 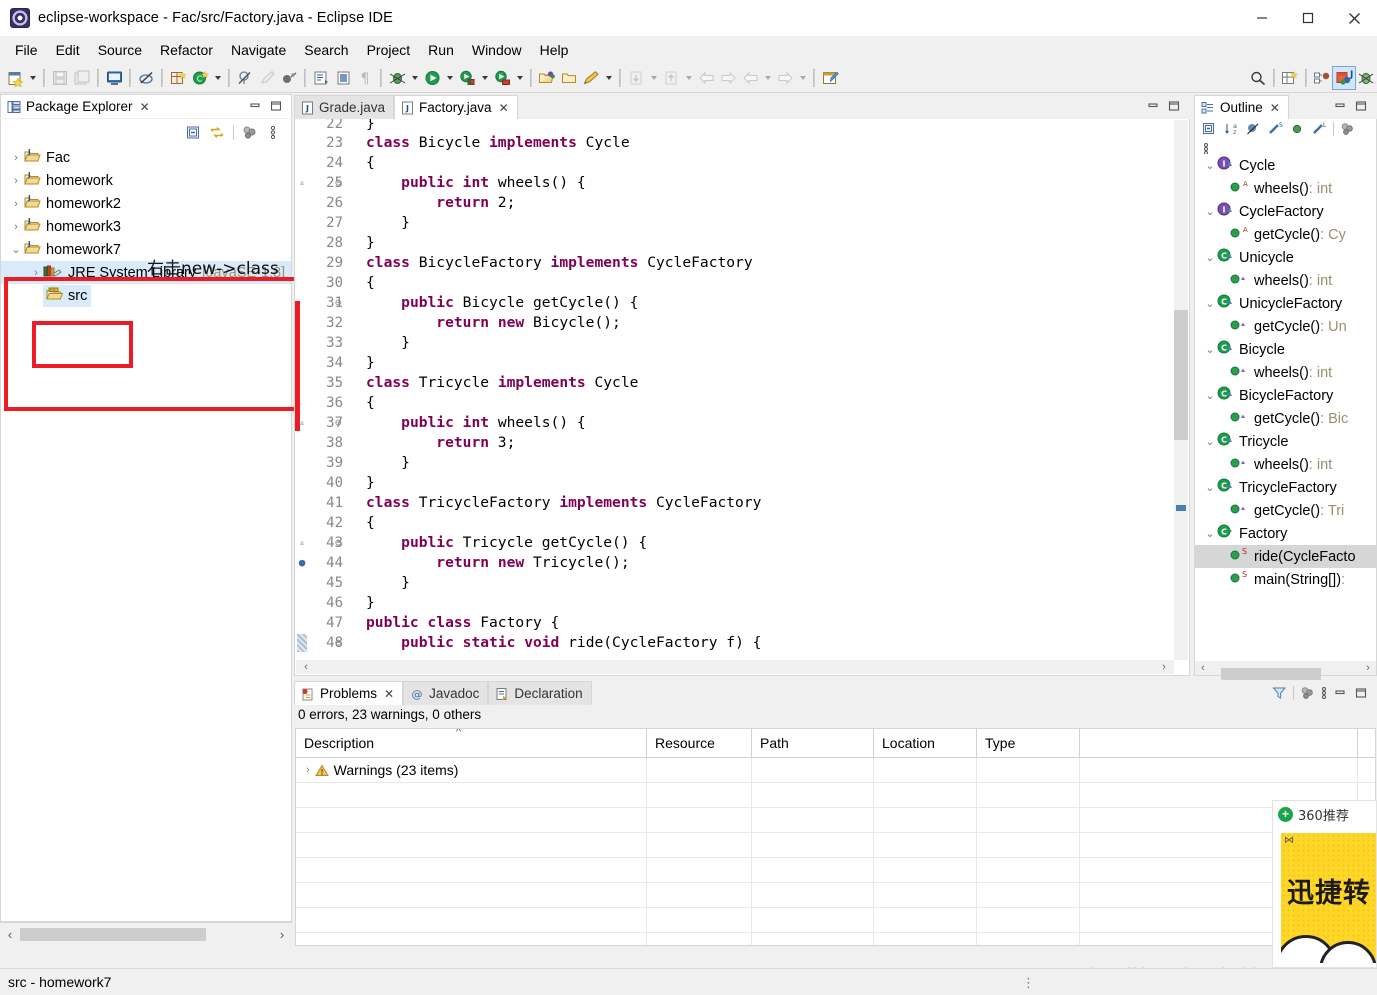 I want to click on problems-column-header, so click(x=1219, y=743).